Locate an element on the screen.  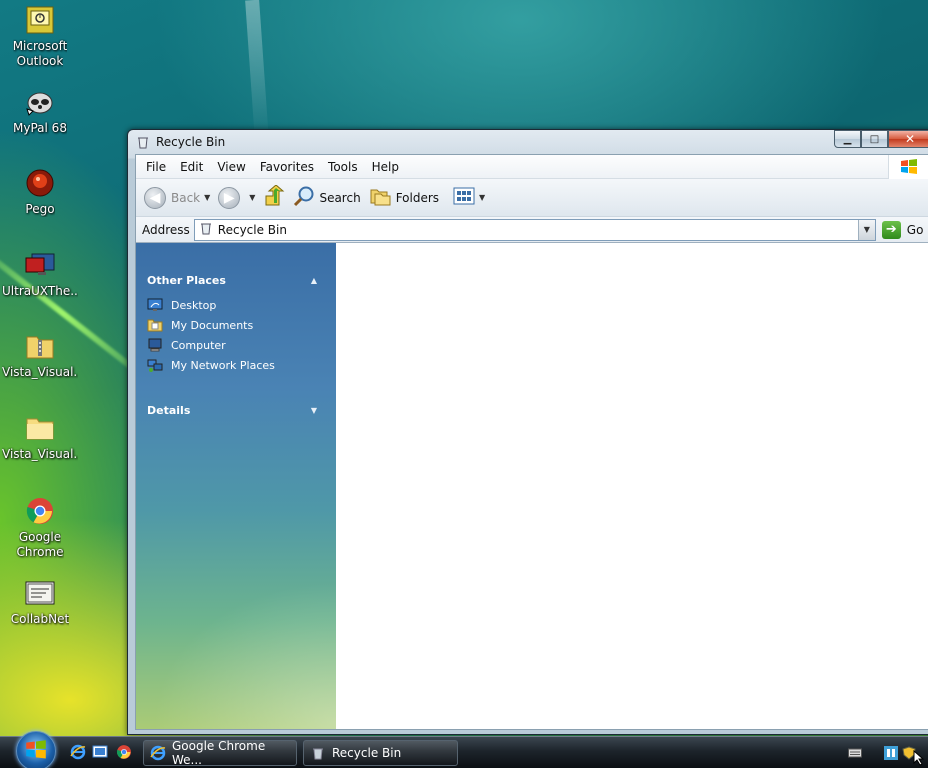
maximize-button: □ is located at coordinates (874, 139).